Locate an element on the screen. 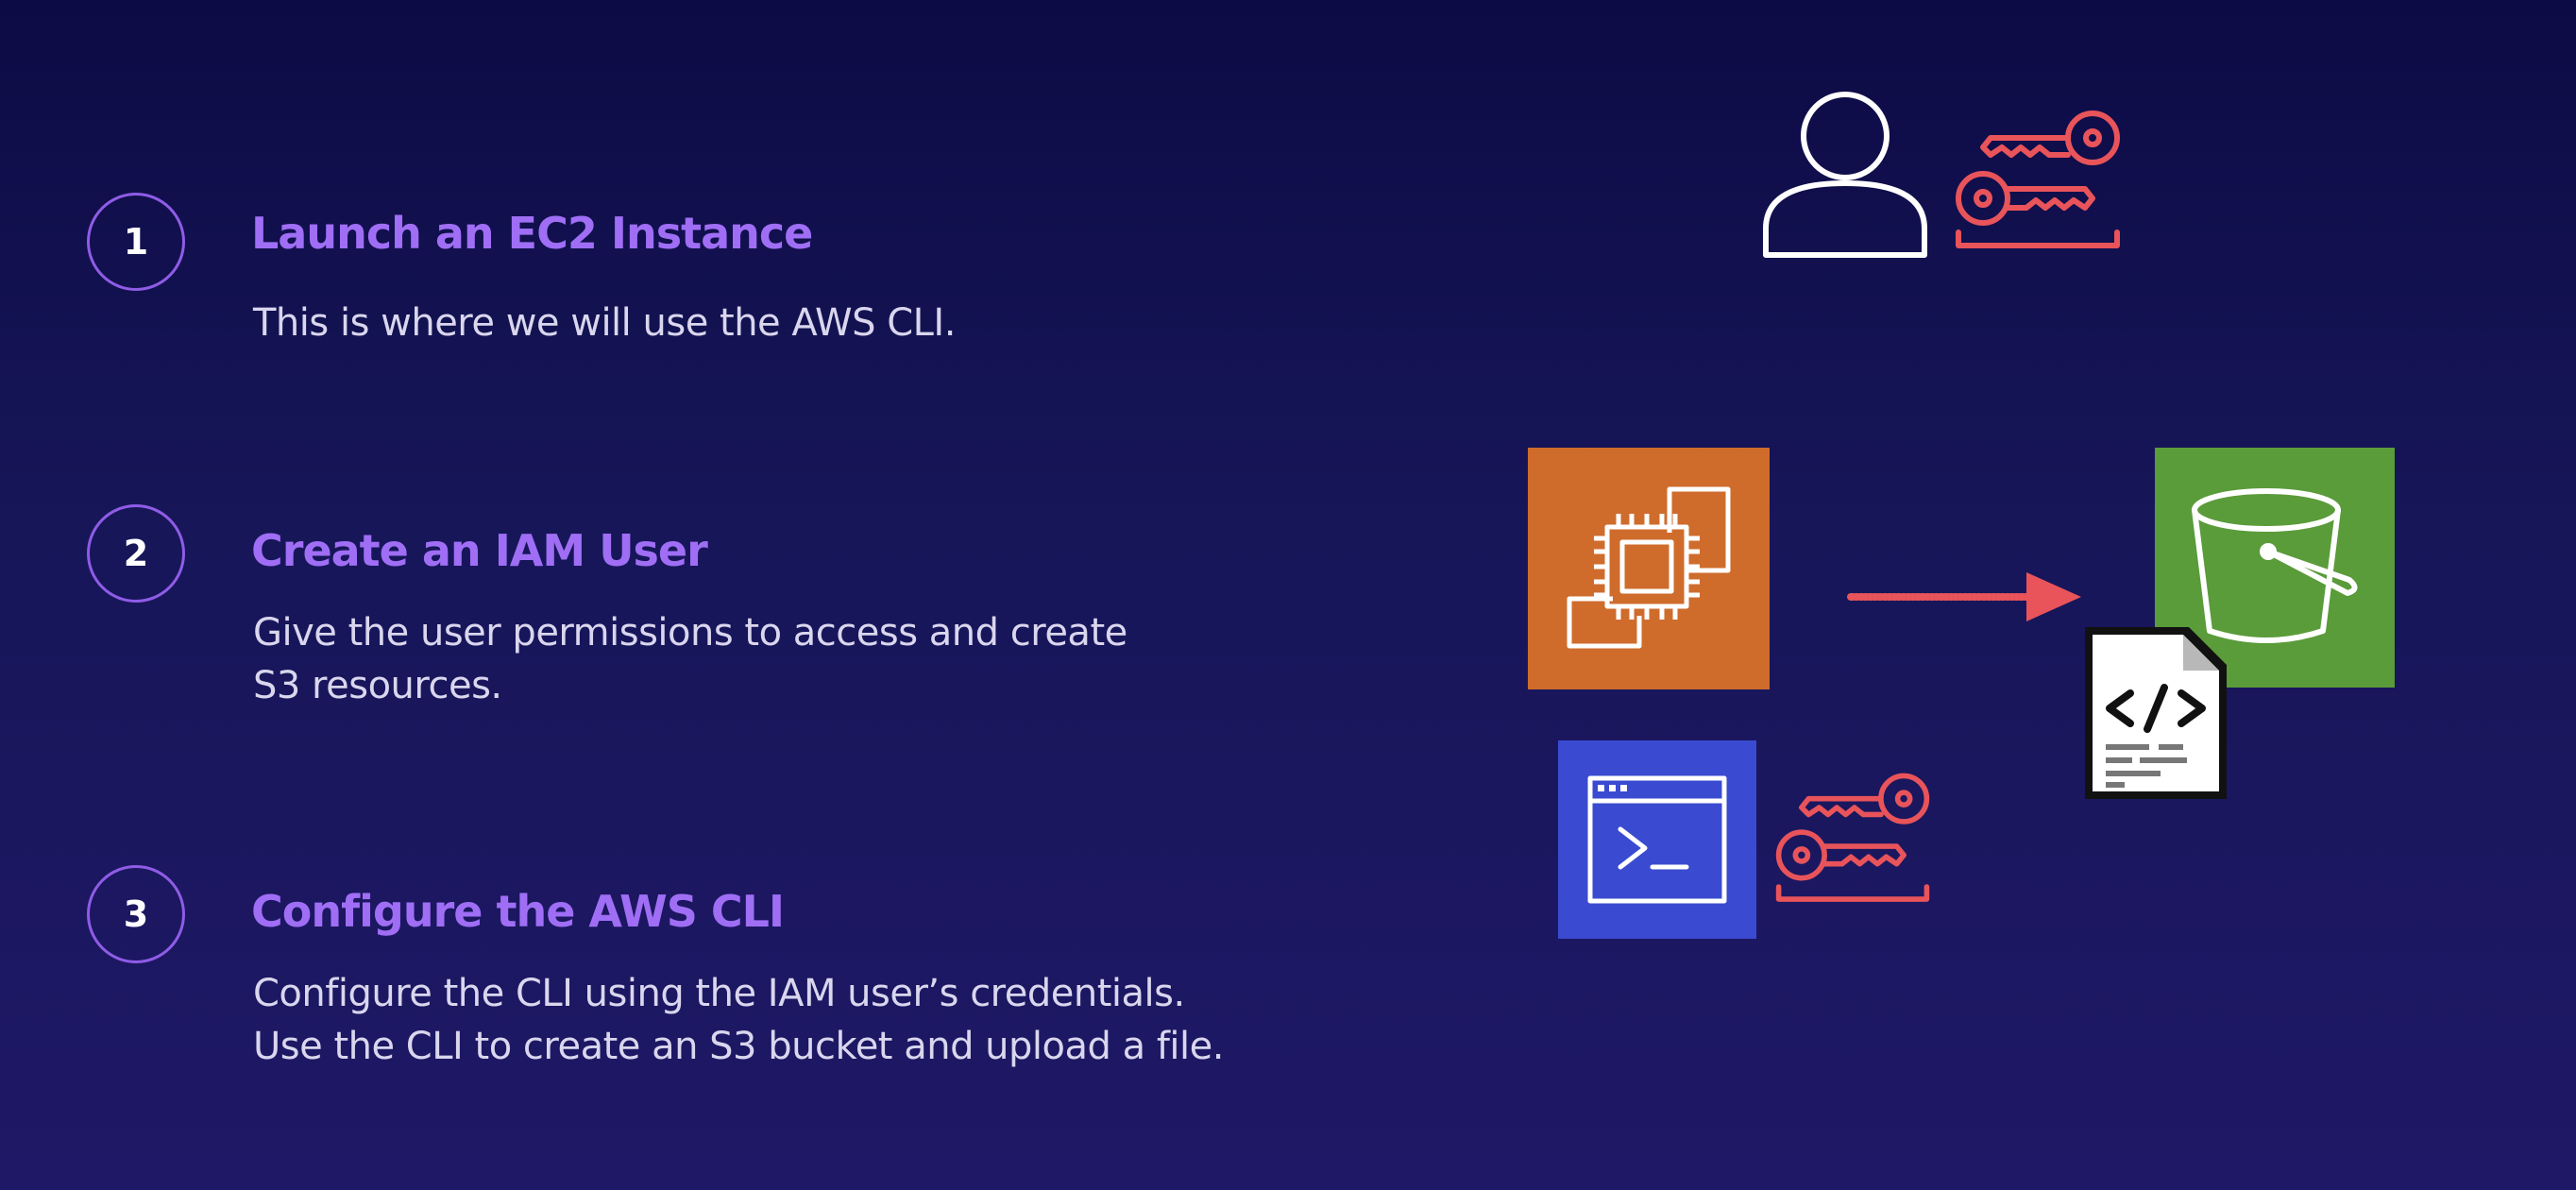 Image resolution: width=2576 pixels, height=1190 pixels. step-number-badge: 3 is located at coordinates (136, 914).